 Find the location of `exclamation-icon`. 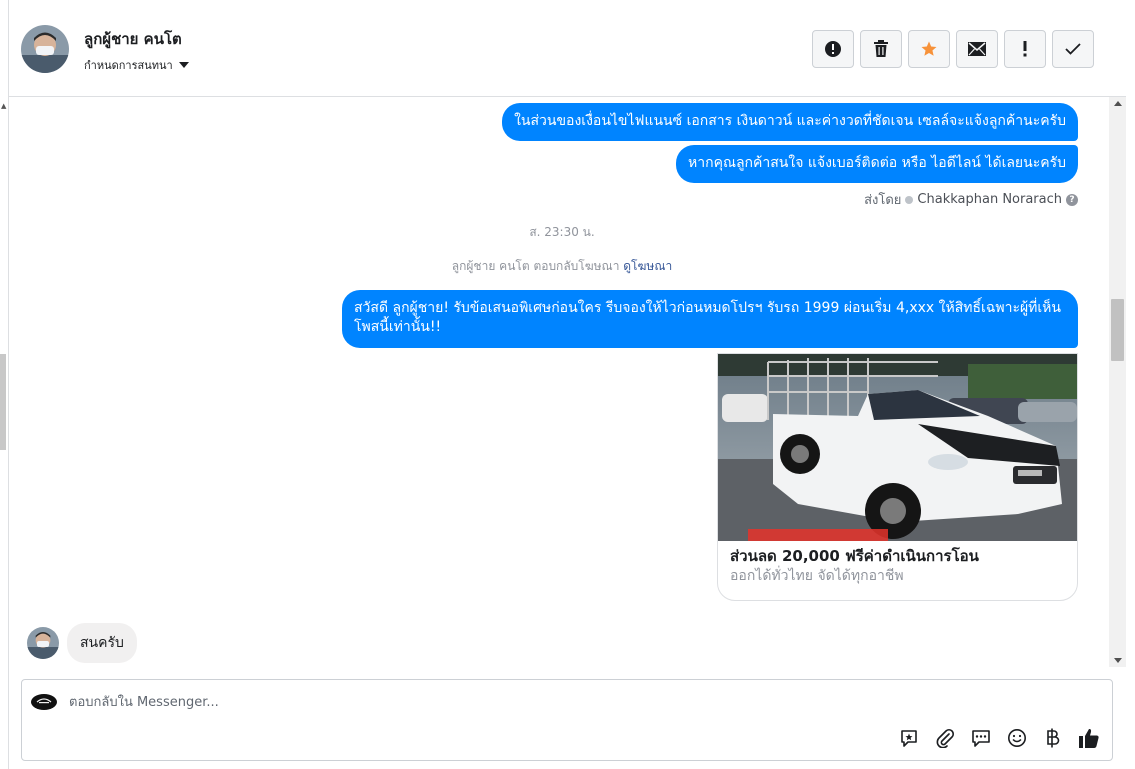

exclamation-icon is located at coordinates (1025, 49).